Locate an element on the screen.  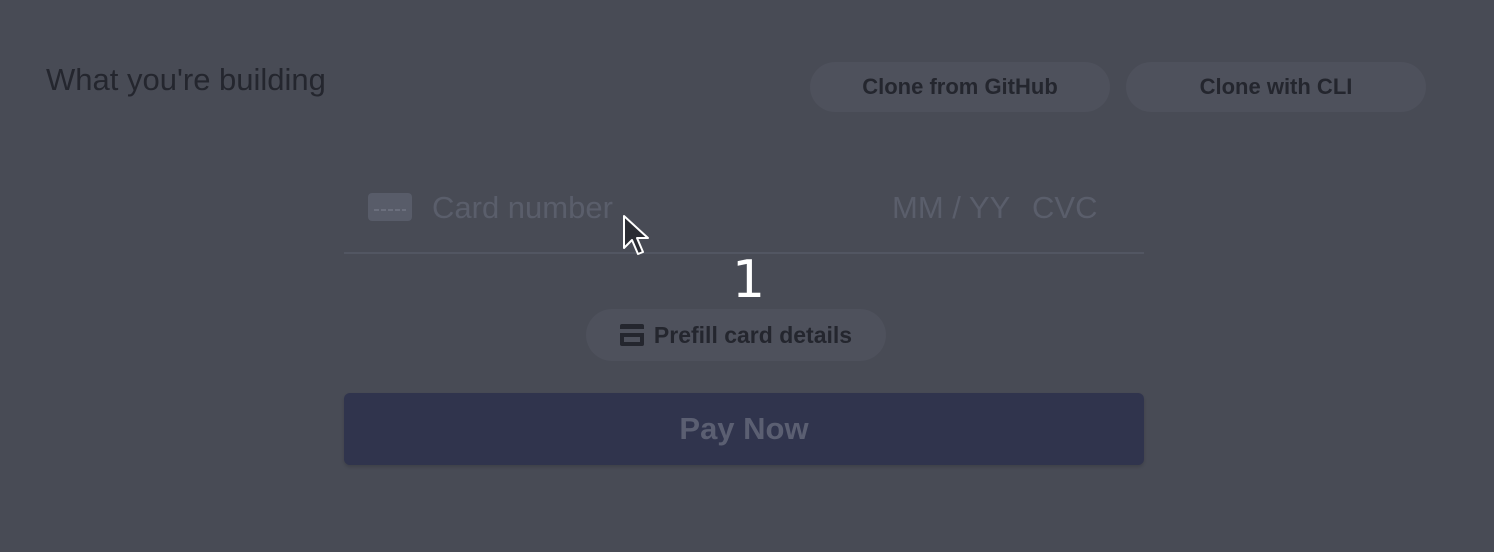
clone-with-cli-button: Clone with CLI is located at coordinates (1276, 87).